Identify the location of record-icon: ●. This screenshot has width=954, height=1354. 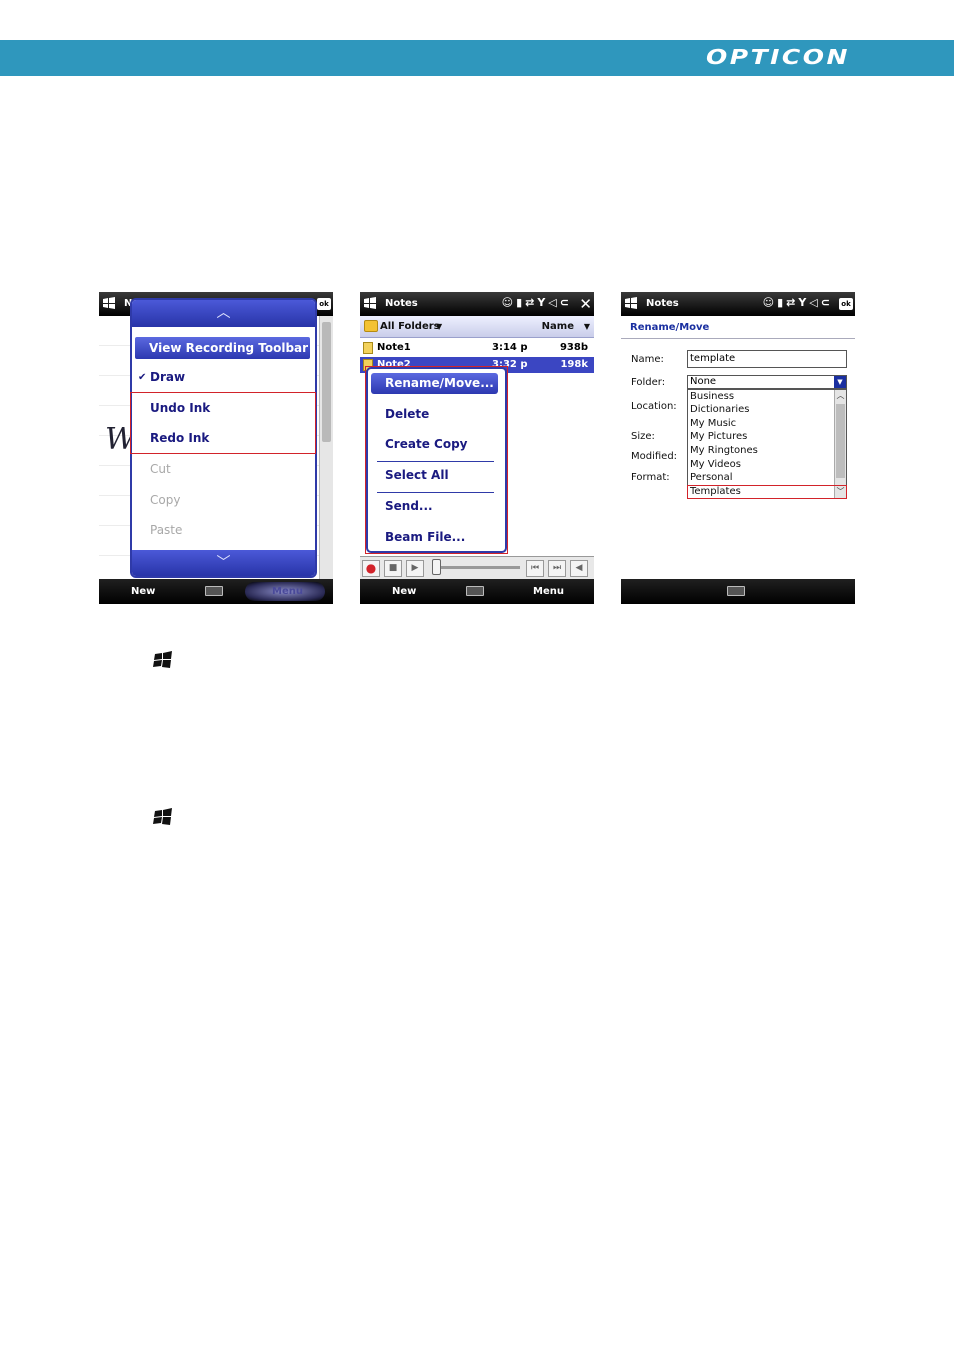
(371, 568).